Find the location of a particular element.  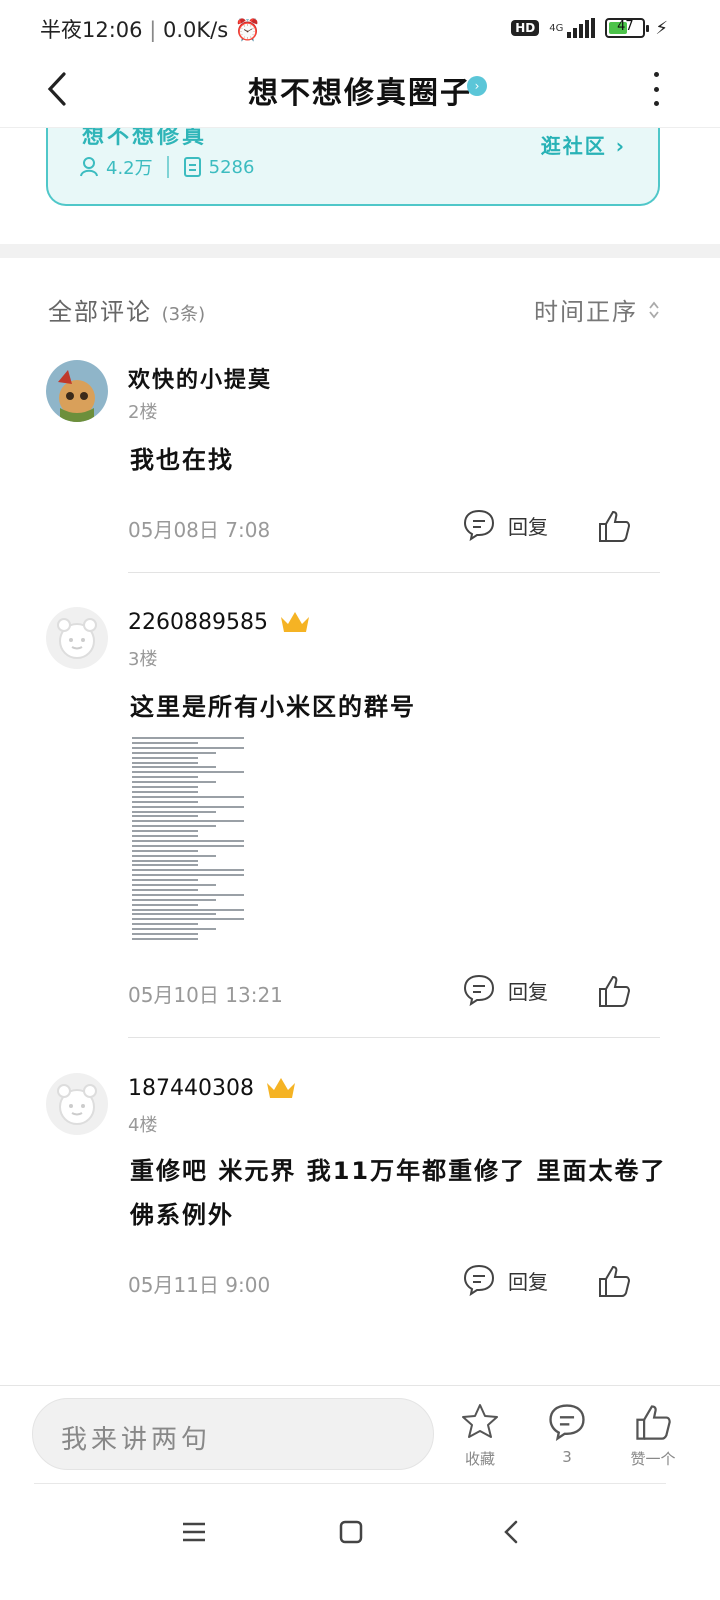

status-time: 半夜12:06 | 0.0K/s ⏰ is located at coordinates (151, 30).